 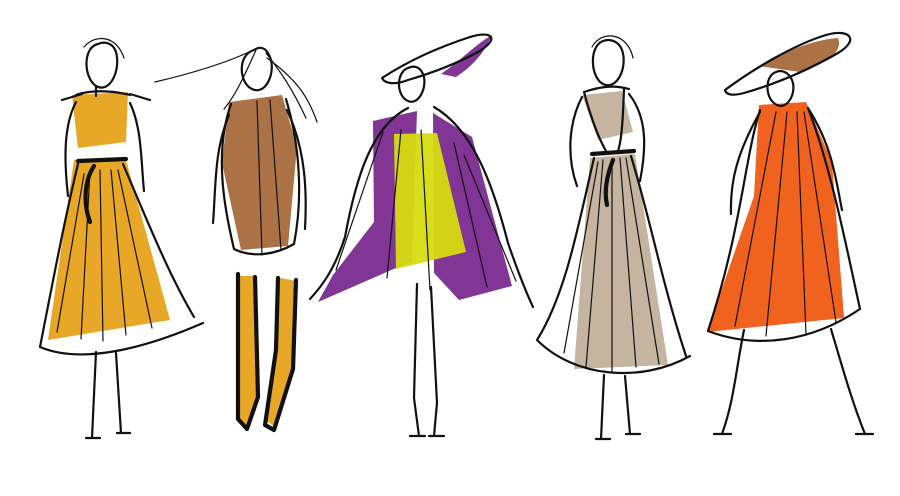 I want to click on figure-brown-coat, so click(x=236, y=239).